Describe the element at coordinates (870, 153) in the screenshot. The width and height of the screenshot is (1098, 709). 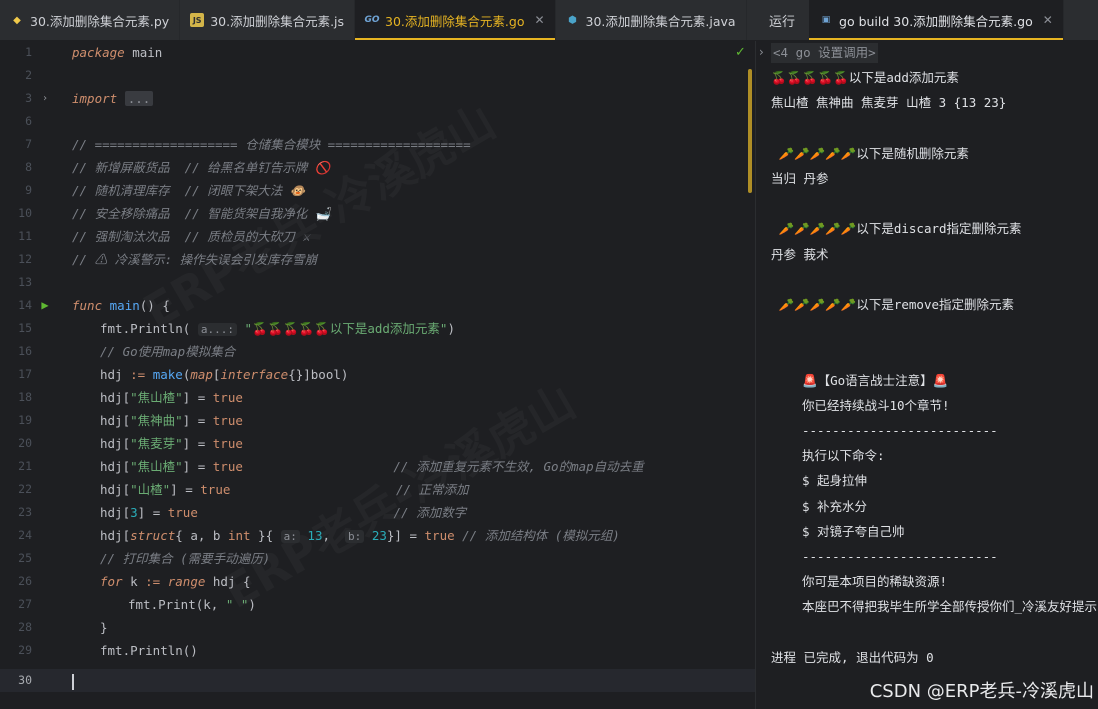
I see `console-line: 🥕🥕🥕🥕🥕以下是随机删除元素` at that location.